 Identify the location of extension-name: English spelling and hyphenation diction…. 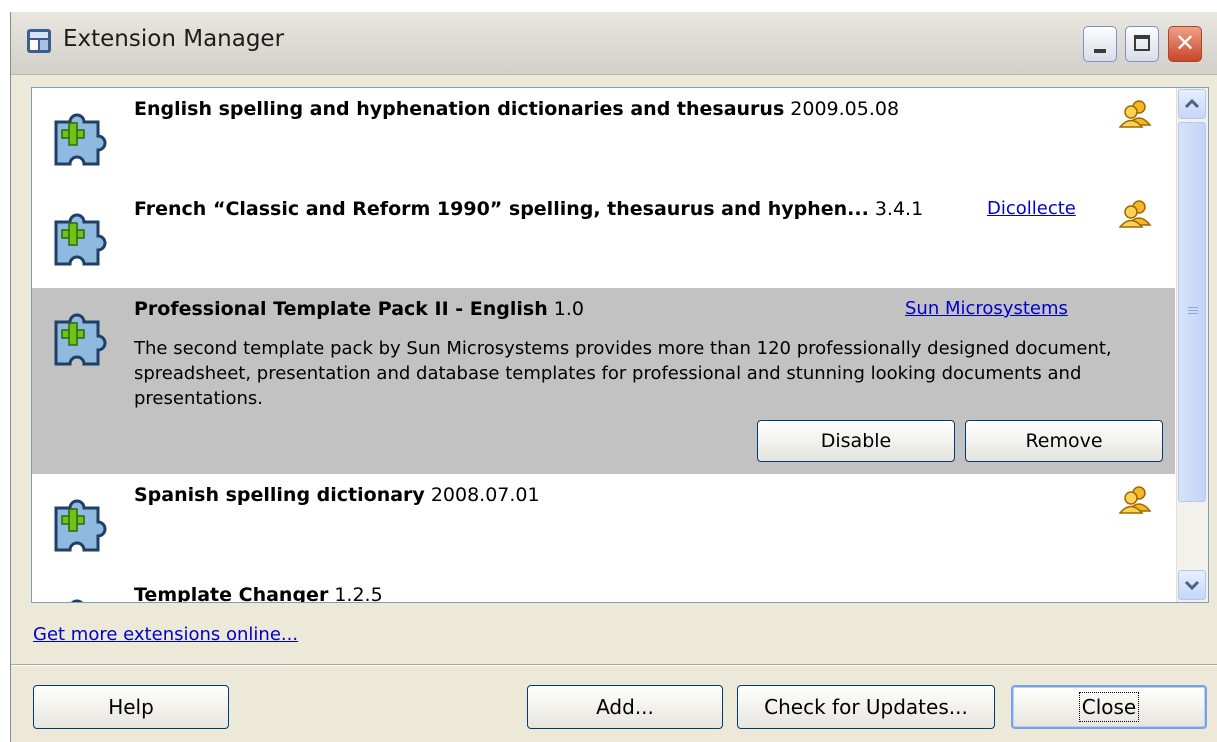
(459, 109).